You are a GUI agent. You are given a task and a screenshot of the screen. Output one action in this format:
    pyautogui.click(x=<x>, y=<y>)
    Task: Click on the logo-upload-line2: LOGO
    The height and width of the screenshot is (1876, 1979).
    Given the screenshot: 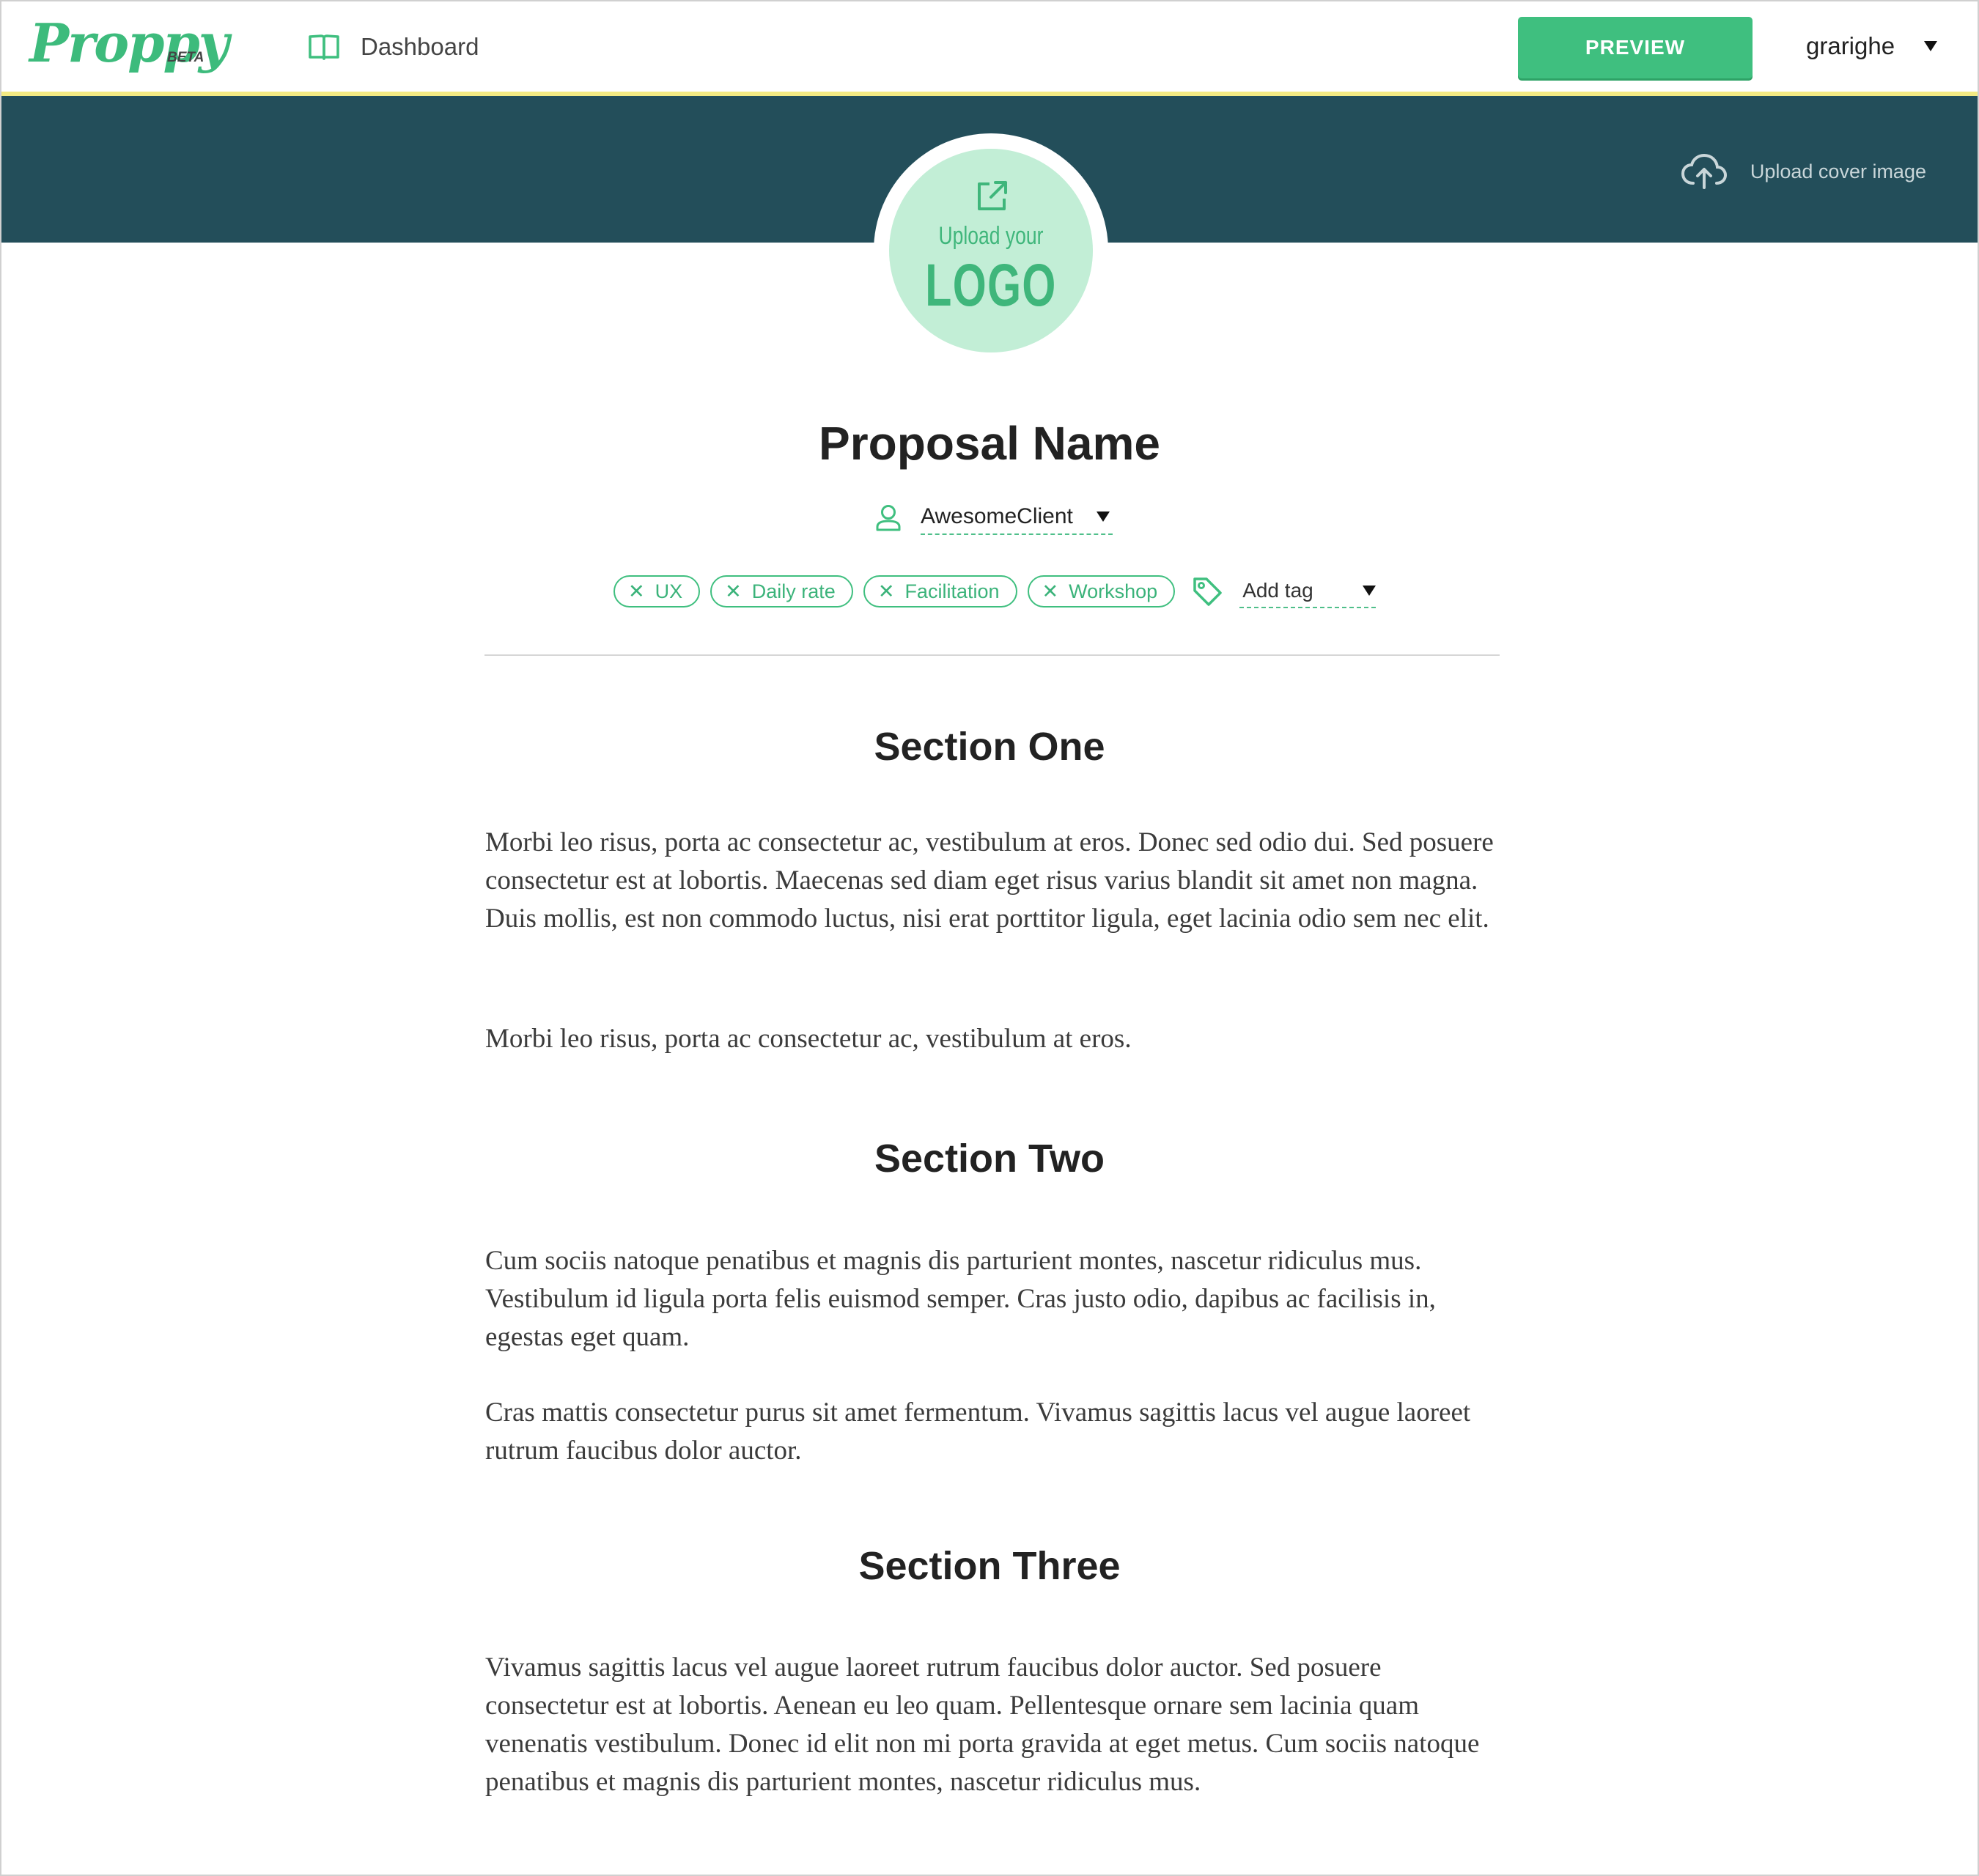 What is the action you would take?
    pyautogui.click(x=991, y=285)
    